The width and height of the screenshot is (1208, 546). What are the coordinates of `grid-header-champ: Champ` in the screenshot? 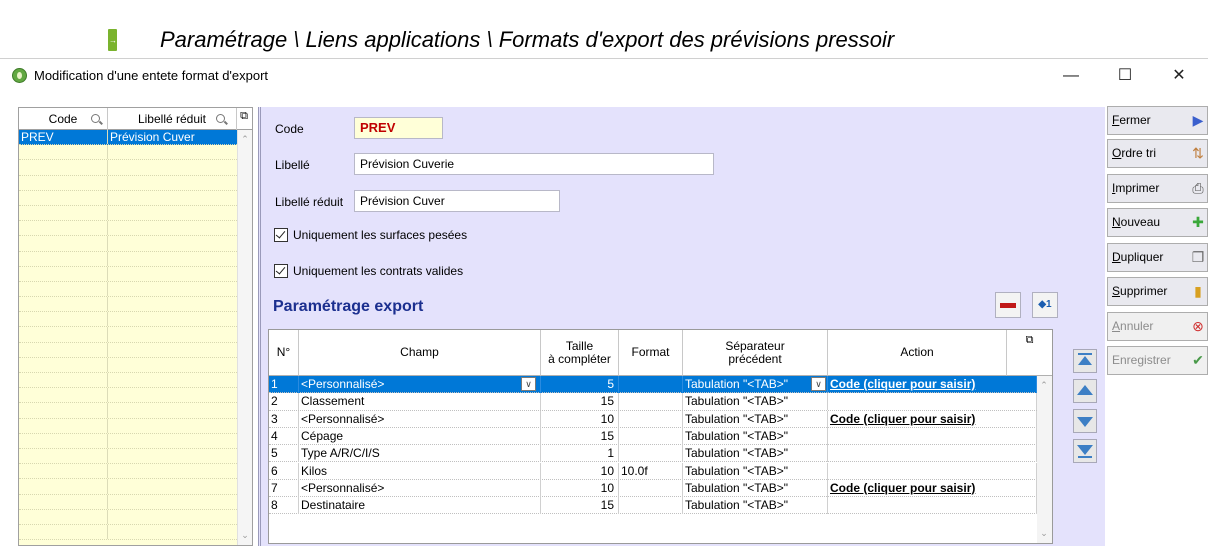 It's located at (420, 353).